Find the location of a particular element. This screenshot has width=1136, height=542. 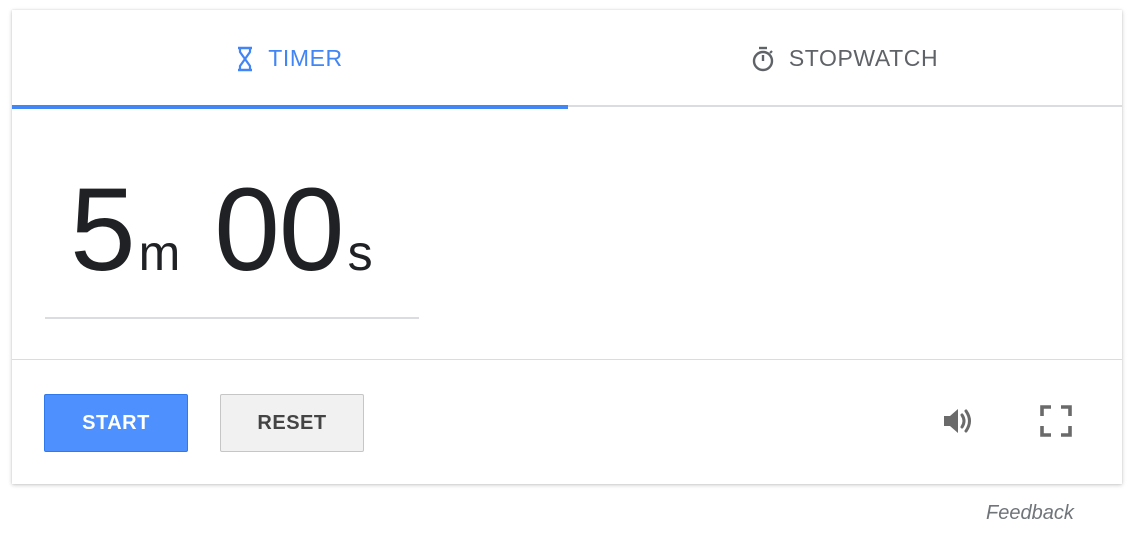

stopwatch-icon is located at coordinates (763, 59).